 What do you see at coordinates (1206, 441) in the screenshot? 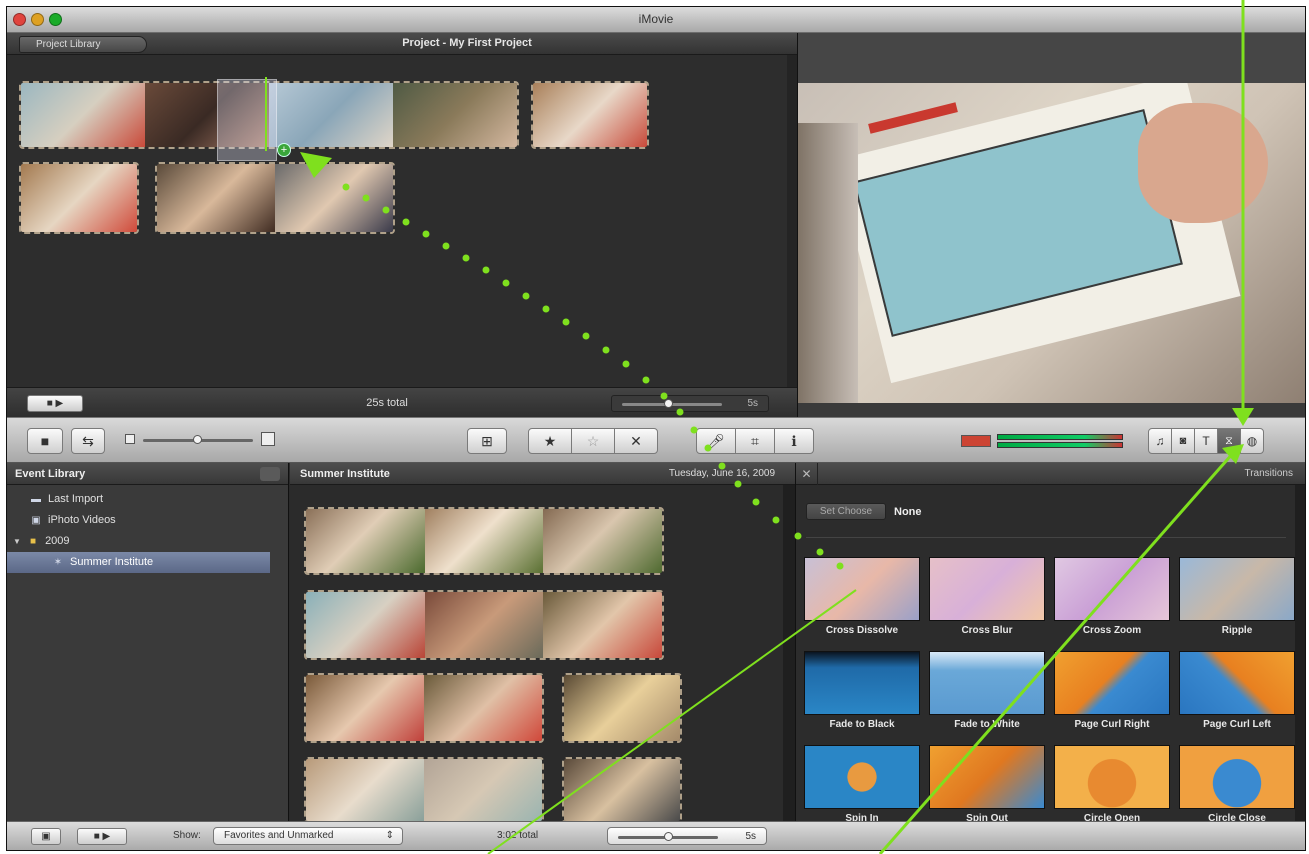
I see `title-t-icon: T` at bounding box center [1206, 441].